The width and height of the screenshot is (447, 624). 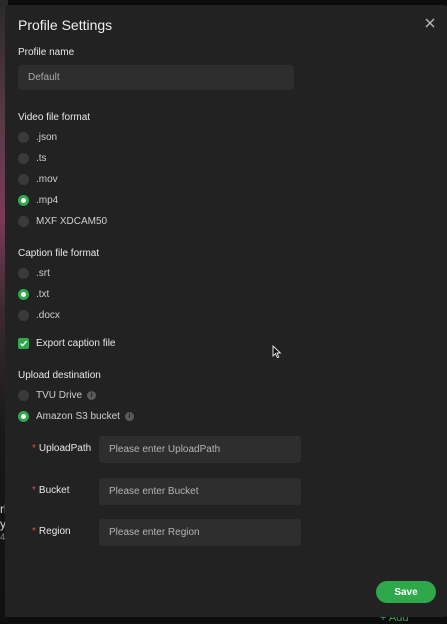 I want to click on upload-path-field-label: * UploadPath, so click(x=61, y=448).